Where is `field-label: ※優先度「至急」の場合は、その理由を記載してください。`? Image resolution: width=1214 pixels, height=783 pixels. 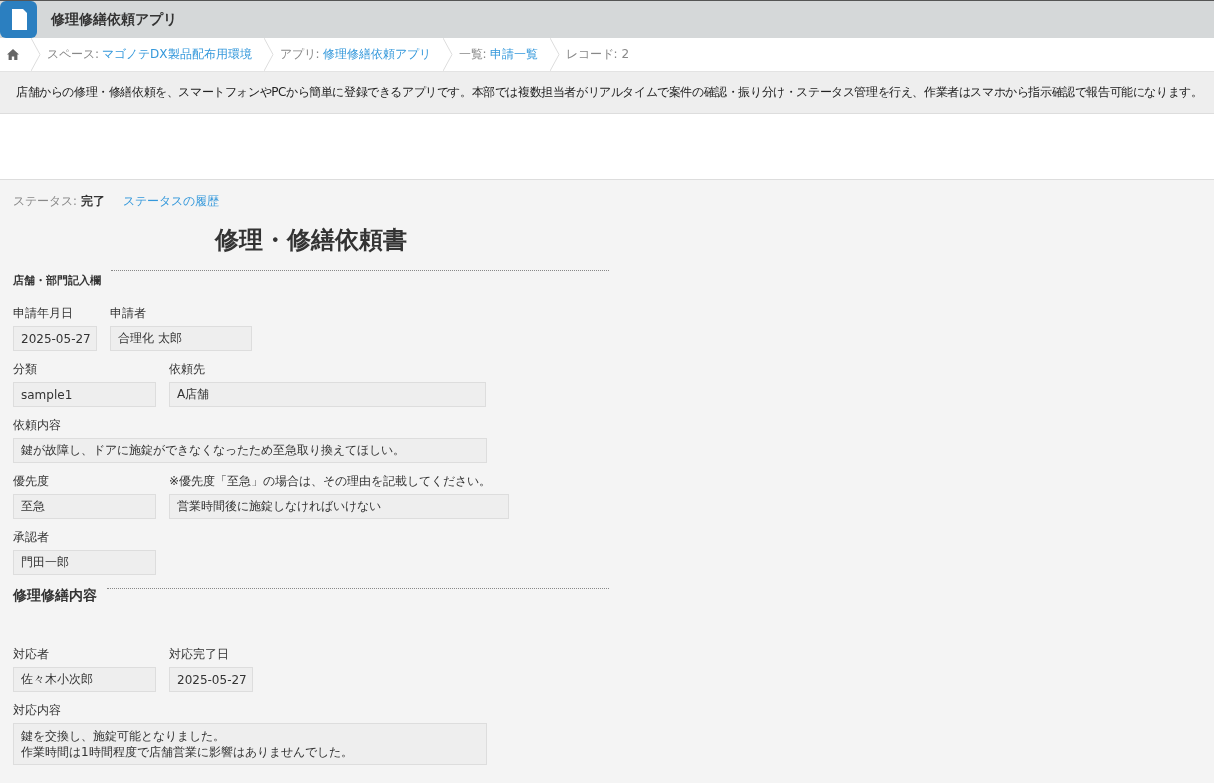
field-label: ※優先度「至急」の場合は、その理由を記載してください。 is located at coordinates (331, 481).